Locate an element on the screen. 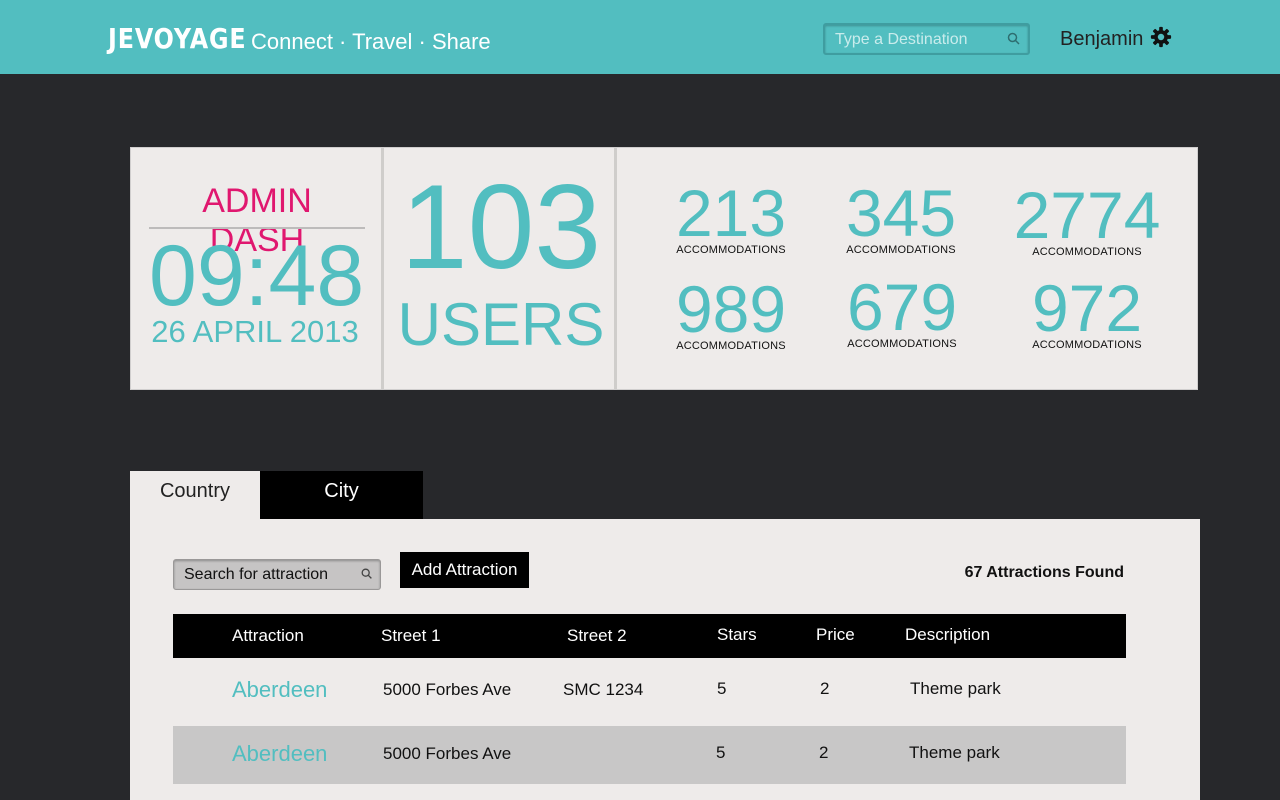  stat-tile: 679 ACCOMMODATIONS is located at coordinates (902, 312).